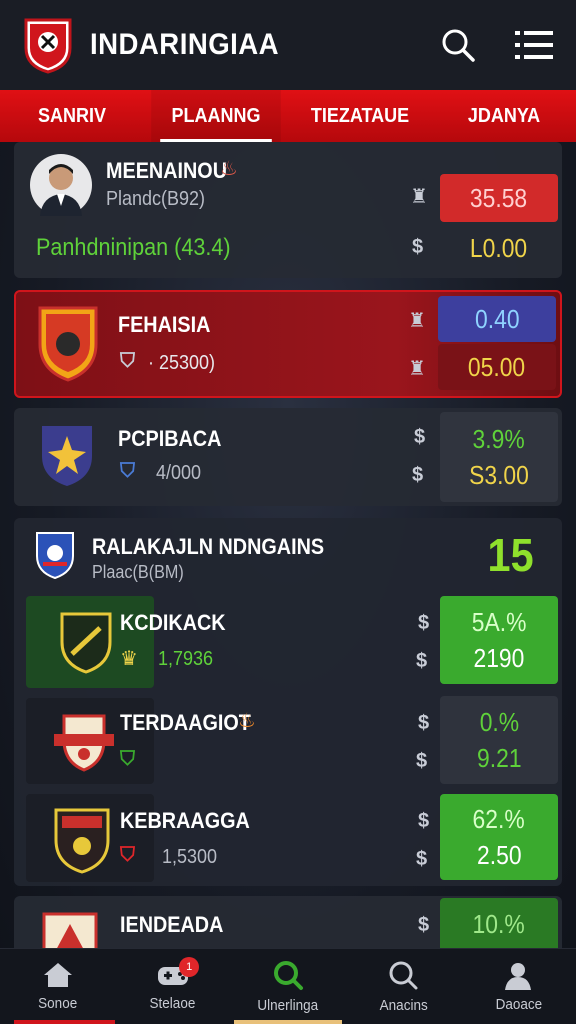 The height and width of the screenshot is (1024, 576). Describe the element at coordinates (499, 622) in the screenshot. I see `odds-value: 5A.%` at that location.